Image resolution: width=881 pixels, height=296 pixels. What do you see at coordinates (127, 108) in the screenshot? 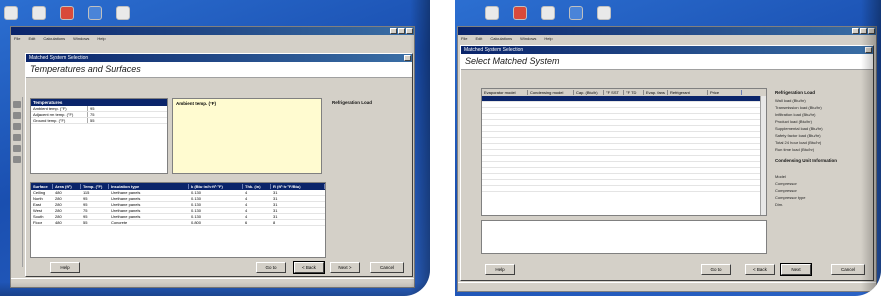
I see `temp-value: 95` at bounding box center [127, 108].